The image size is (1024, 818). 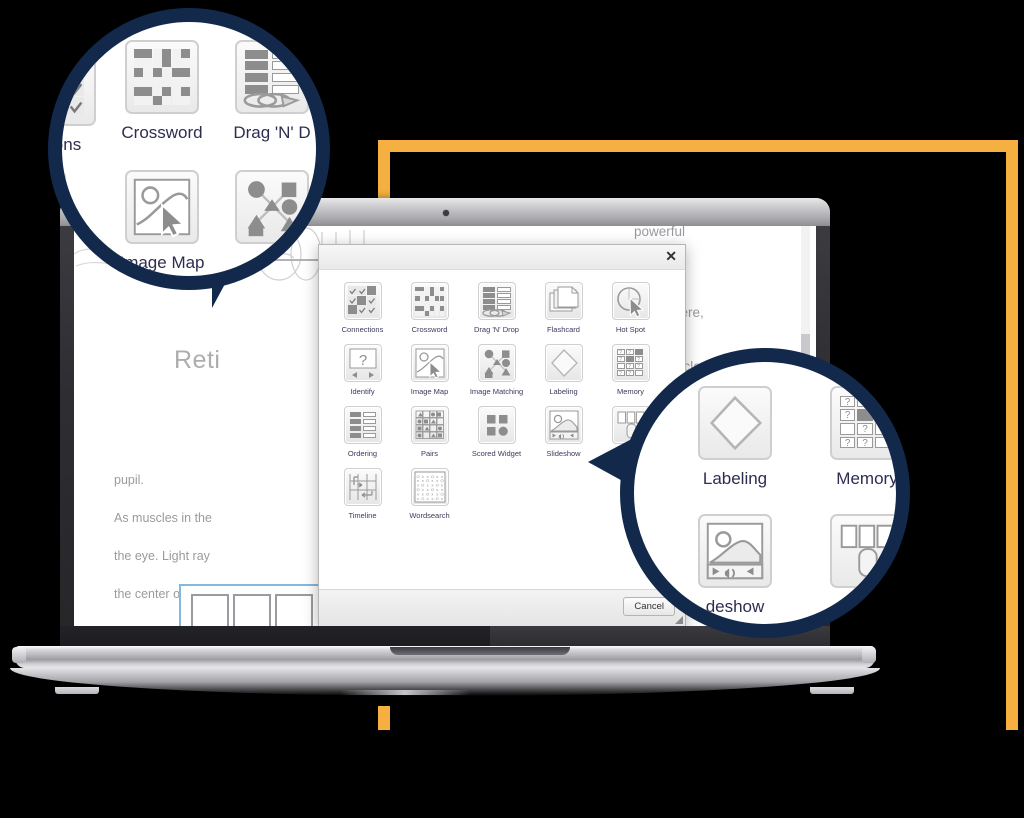 I want to click on widget-option-label: Hot Spot, so click(x=630, y=329).